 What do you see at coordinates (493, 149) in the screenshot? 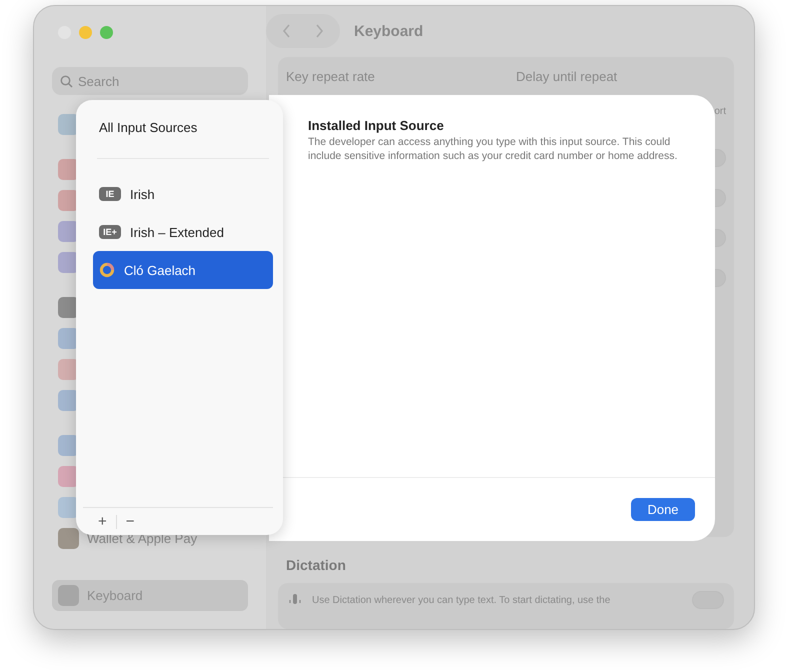
I see `detail-description: The developer can access anything you type with this input source. This could include sensitive information such as your credit card number or home address.` at bounding box center [493, 149].